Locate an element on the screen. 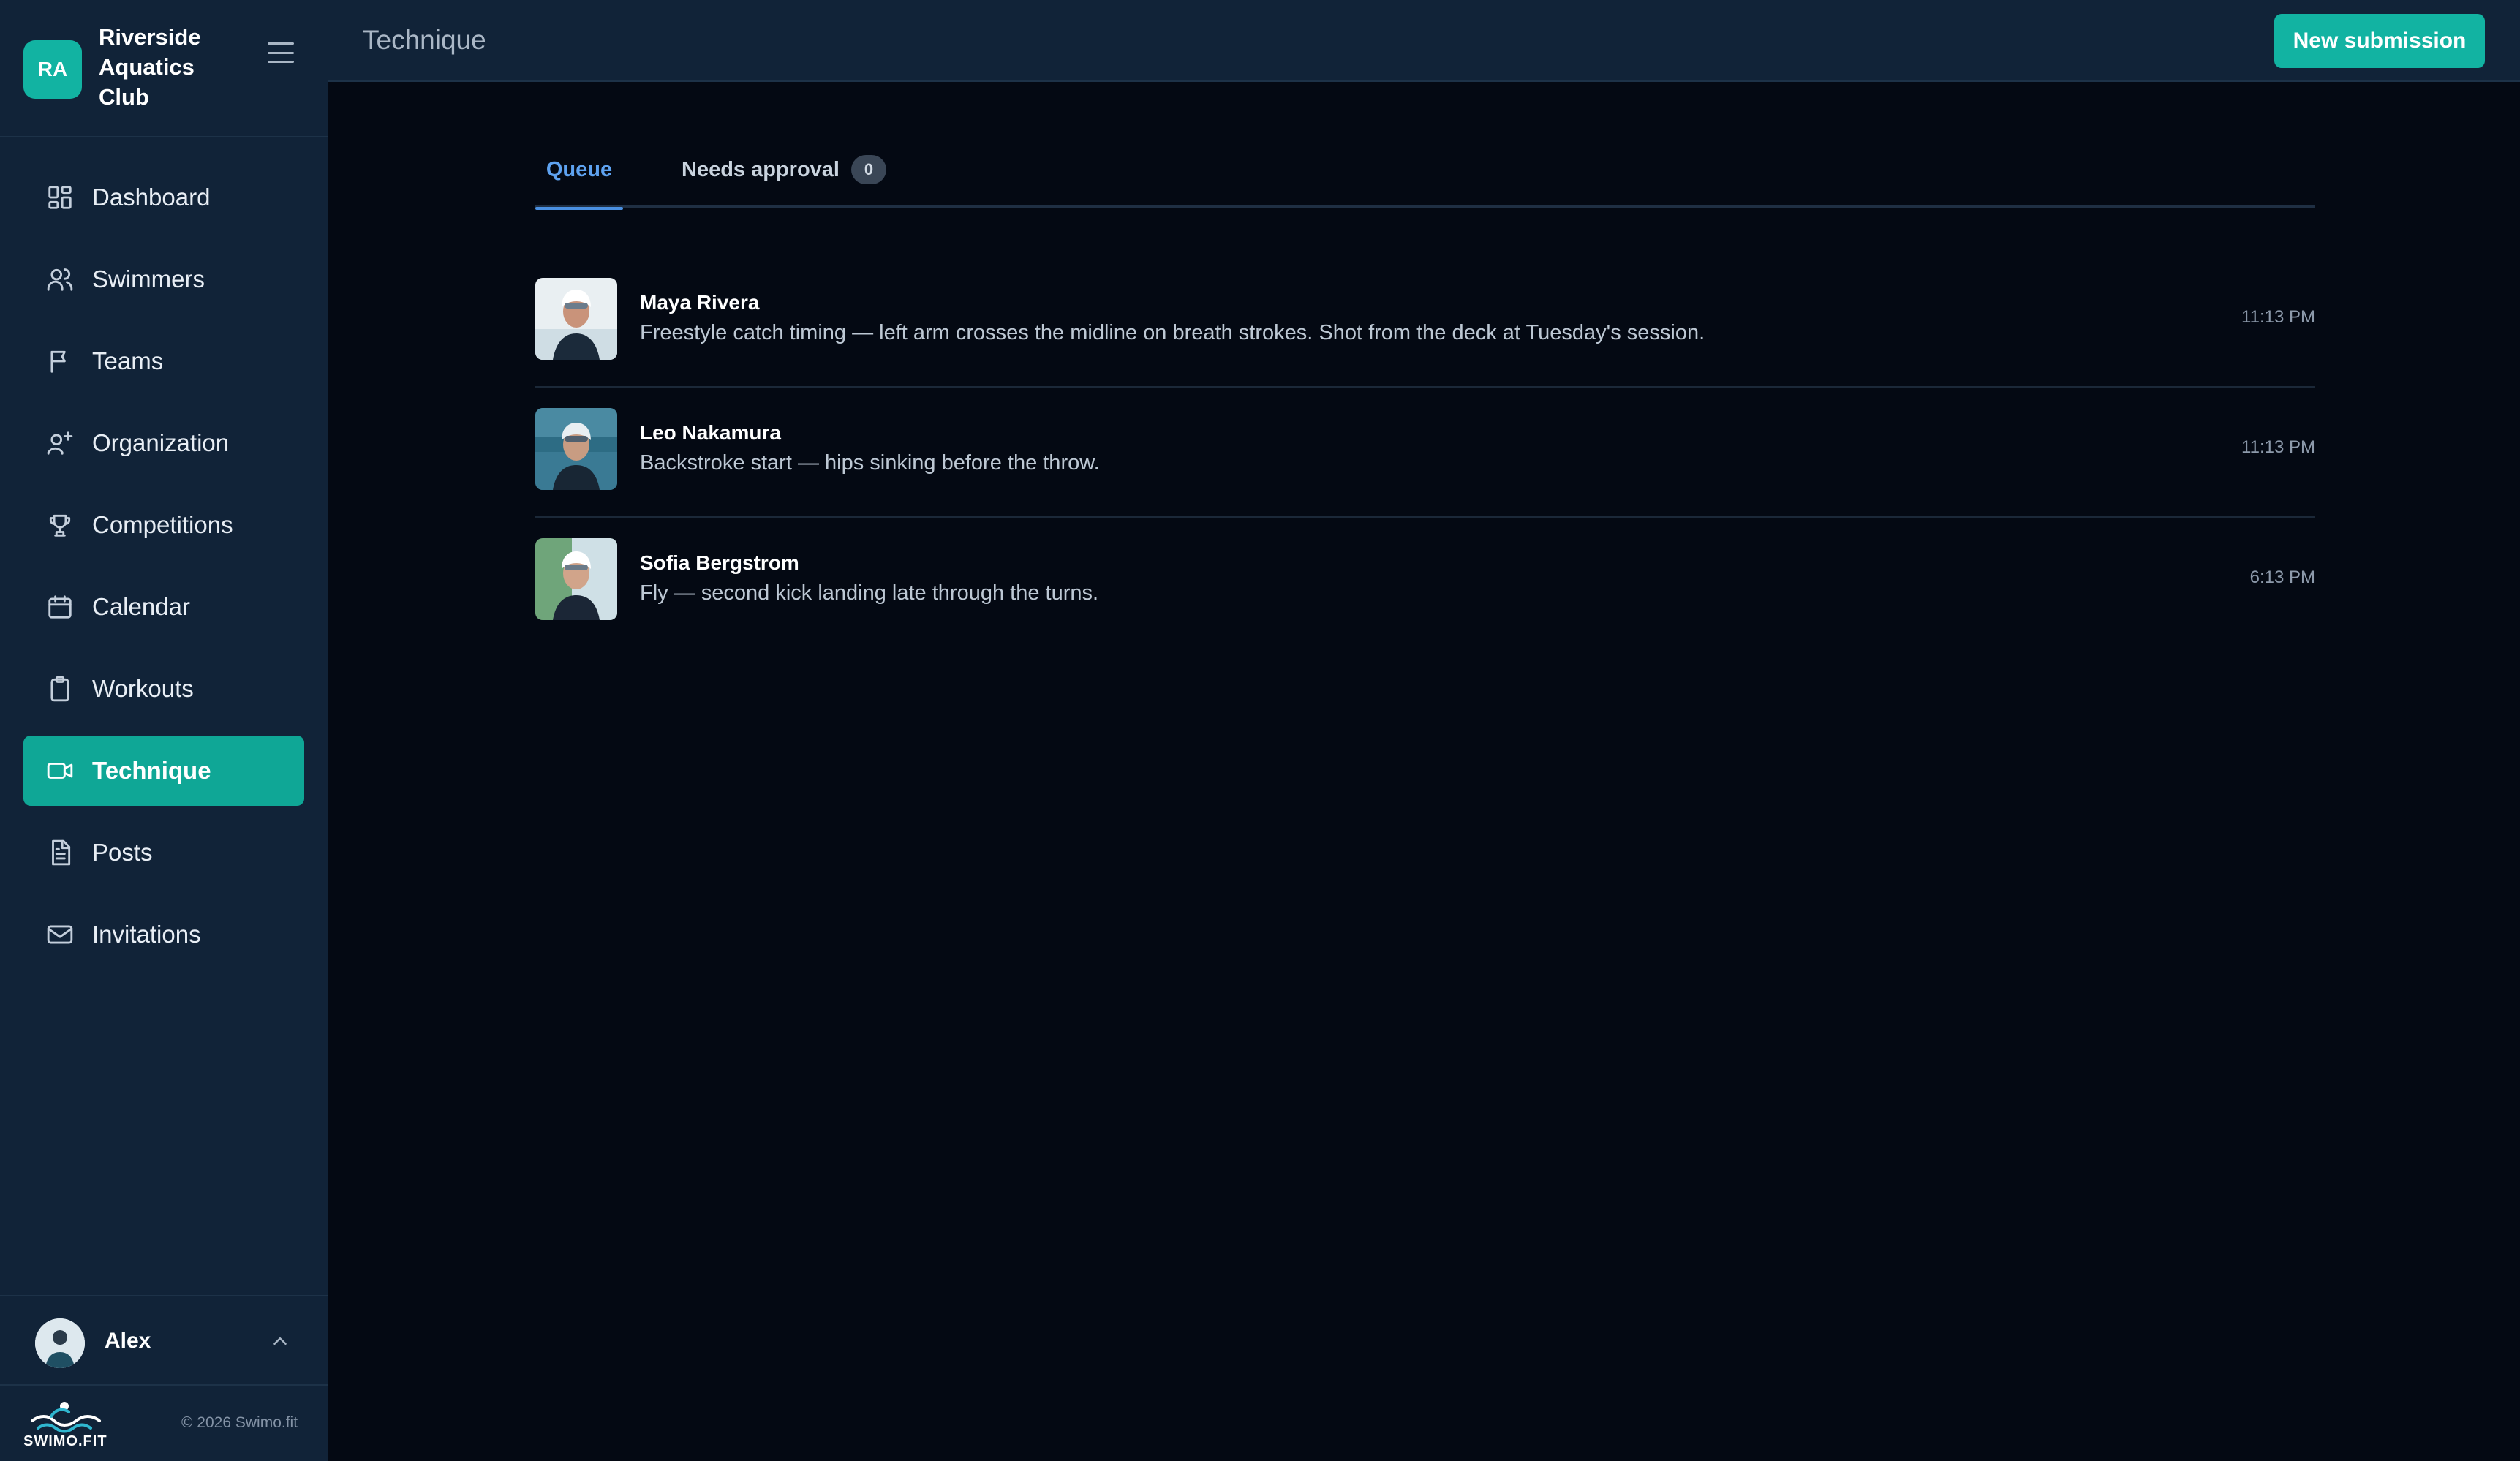  dashboard-icon is located at coordinates (60, 197).